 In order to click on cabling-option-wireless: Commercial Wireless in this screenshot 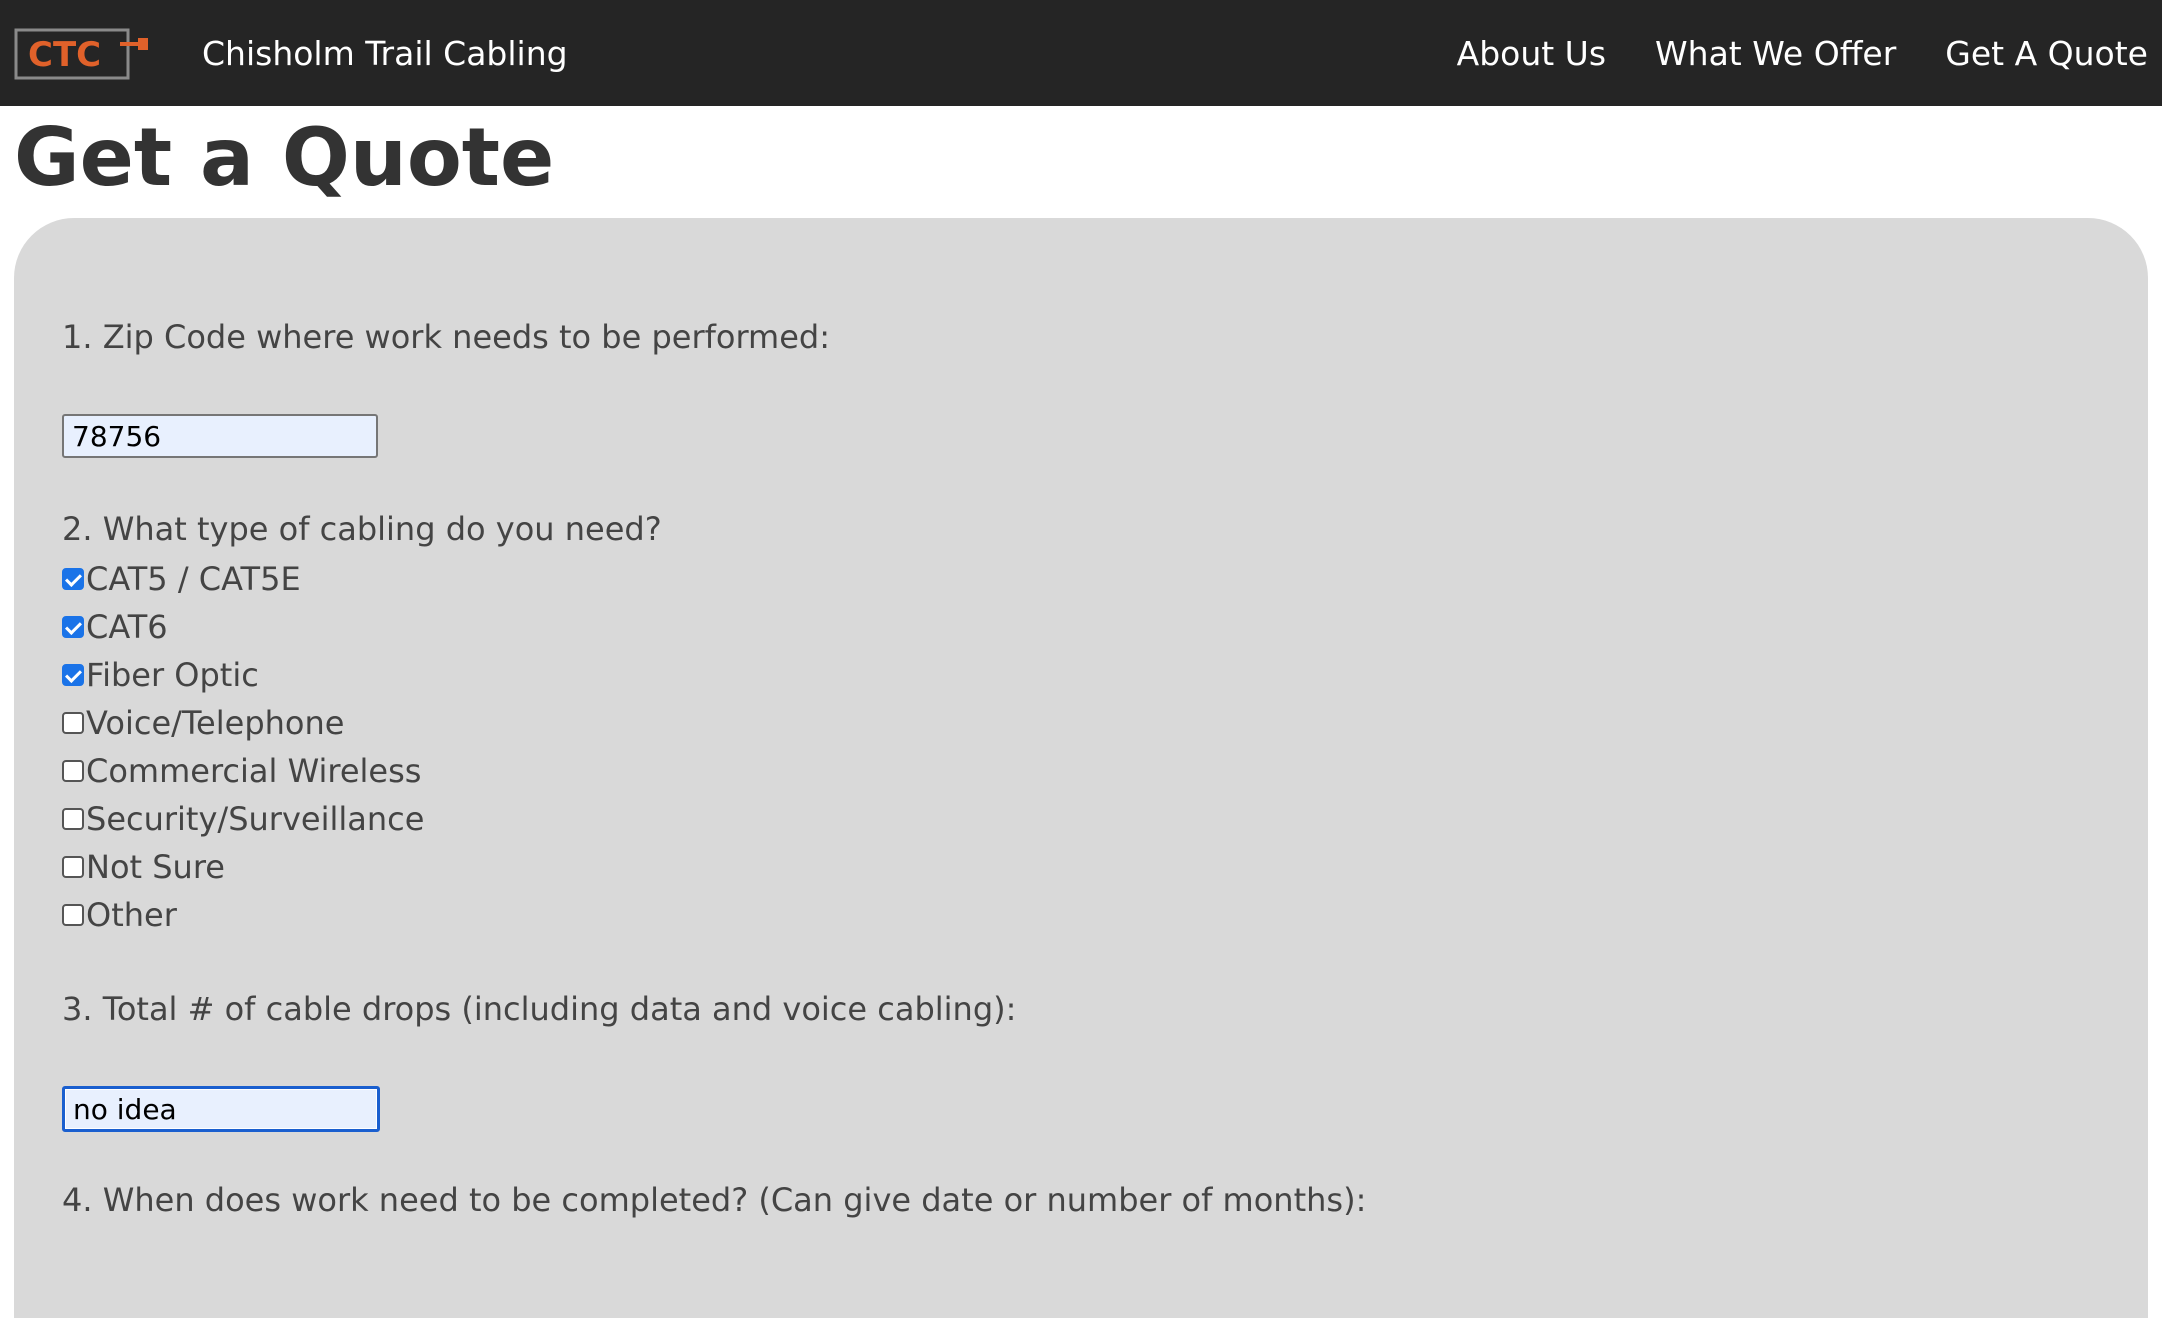, I will do `click(241, 771)`.